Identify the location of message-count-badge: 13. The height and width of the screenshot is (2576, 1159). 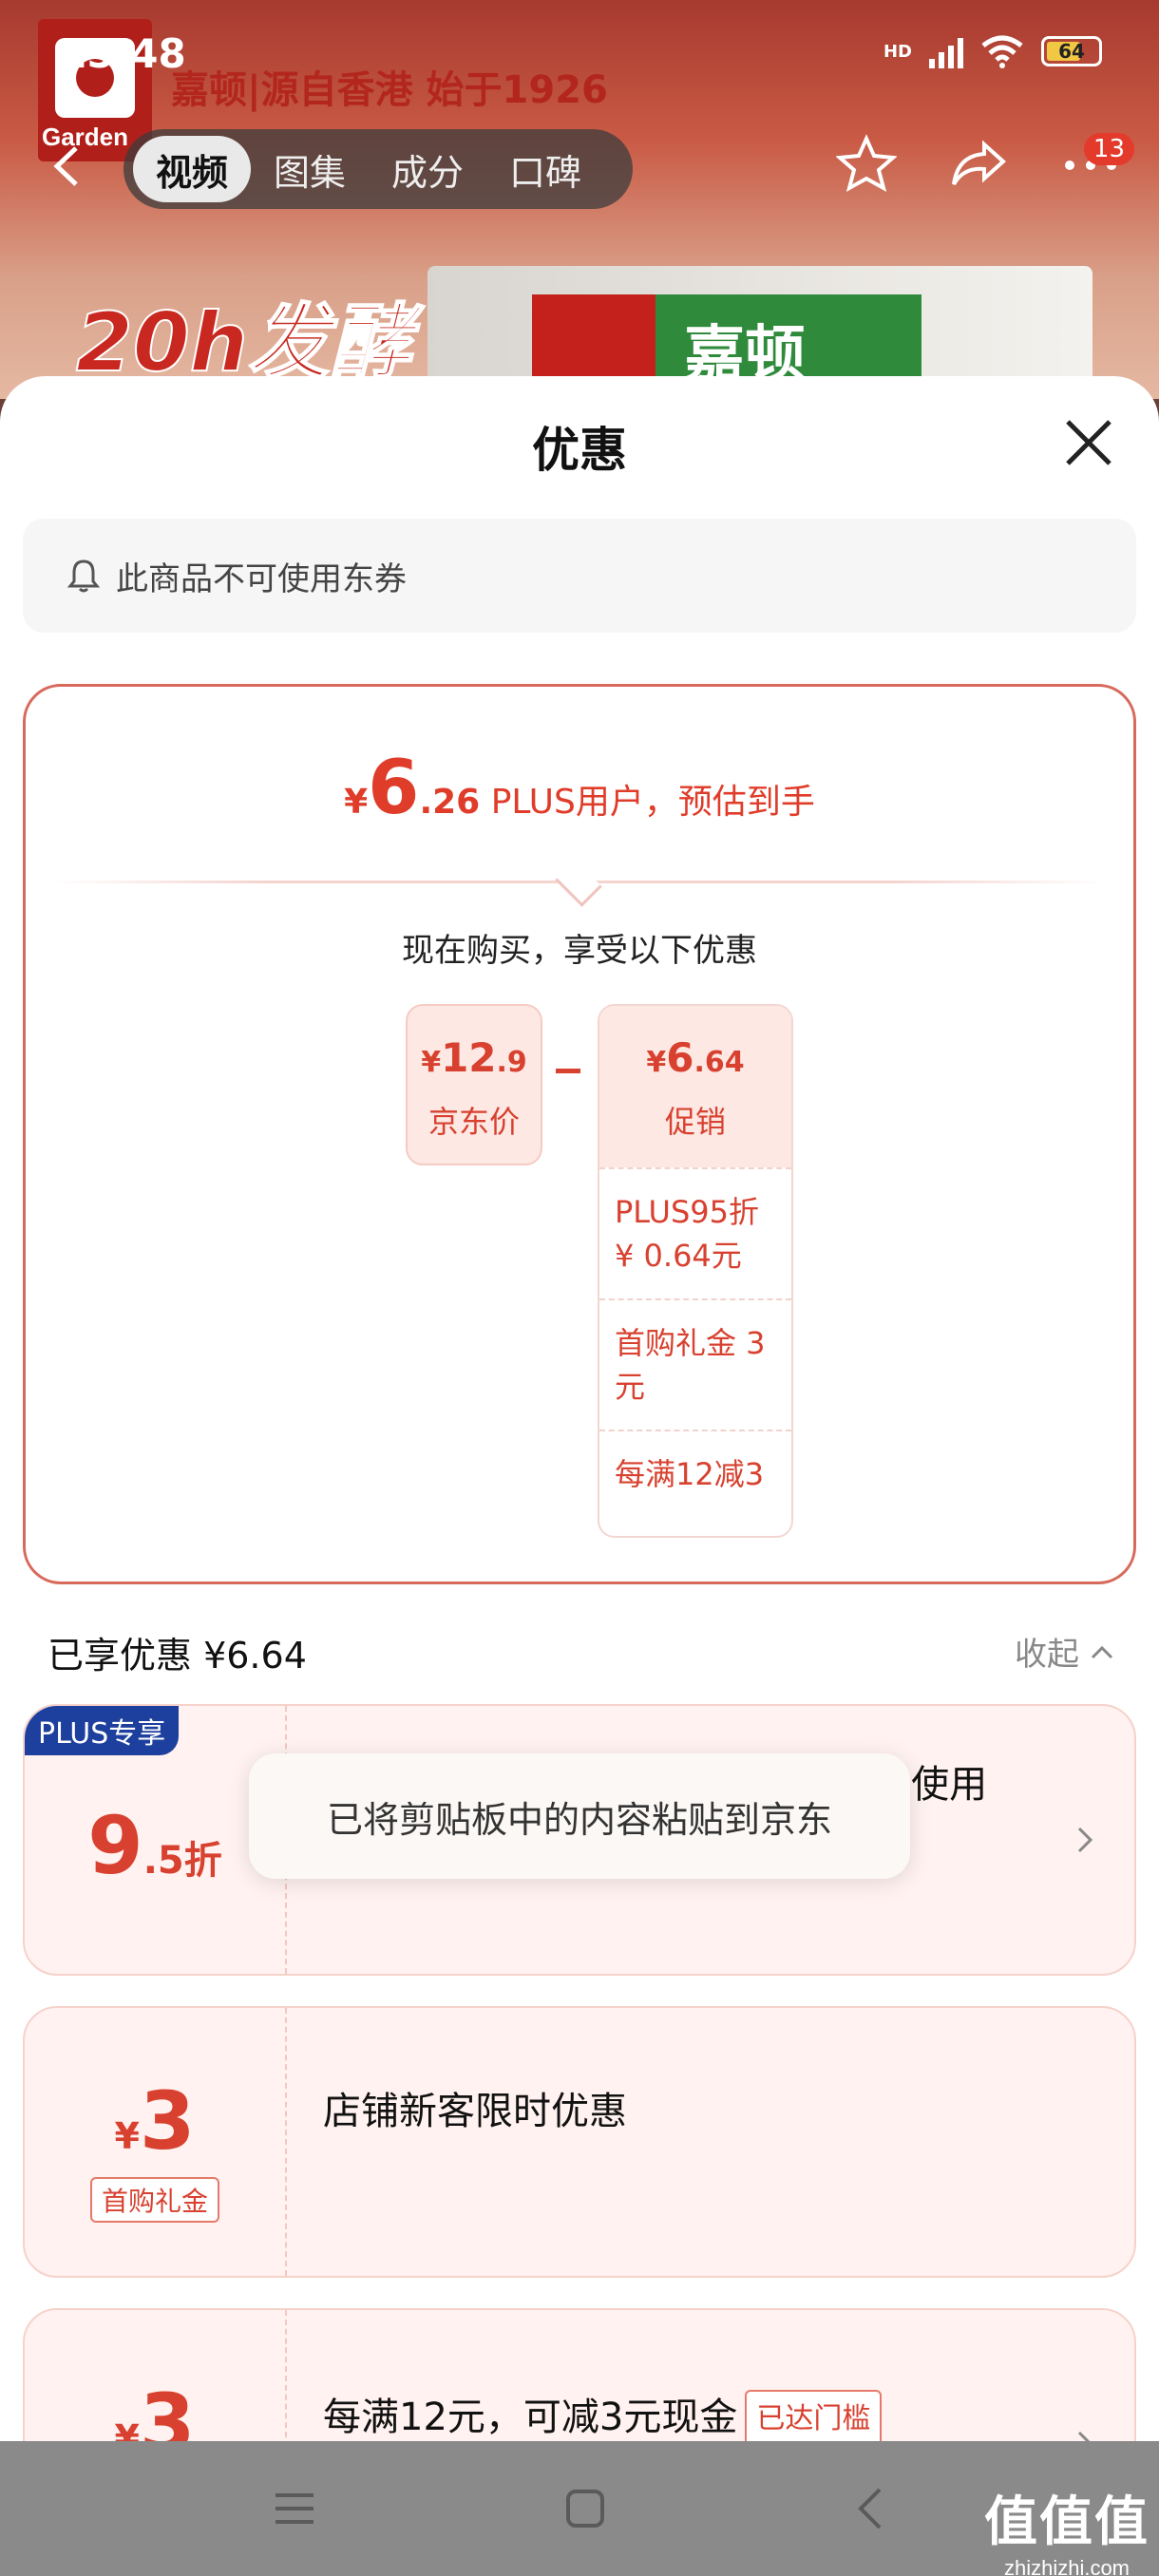
(1108, 149).